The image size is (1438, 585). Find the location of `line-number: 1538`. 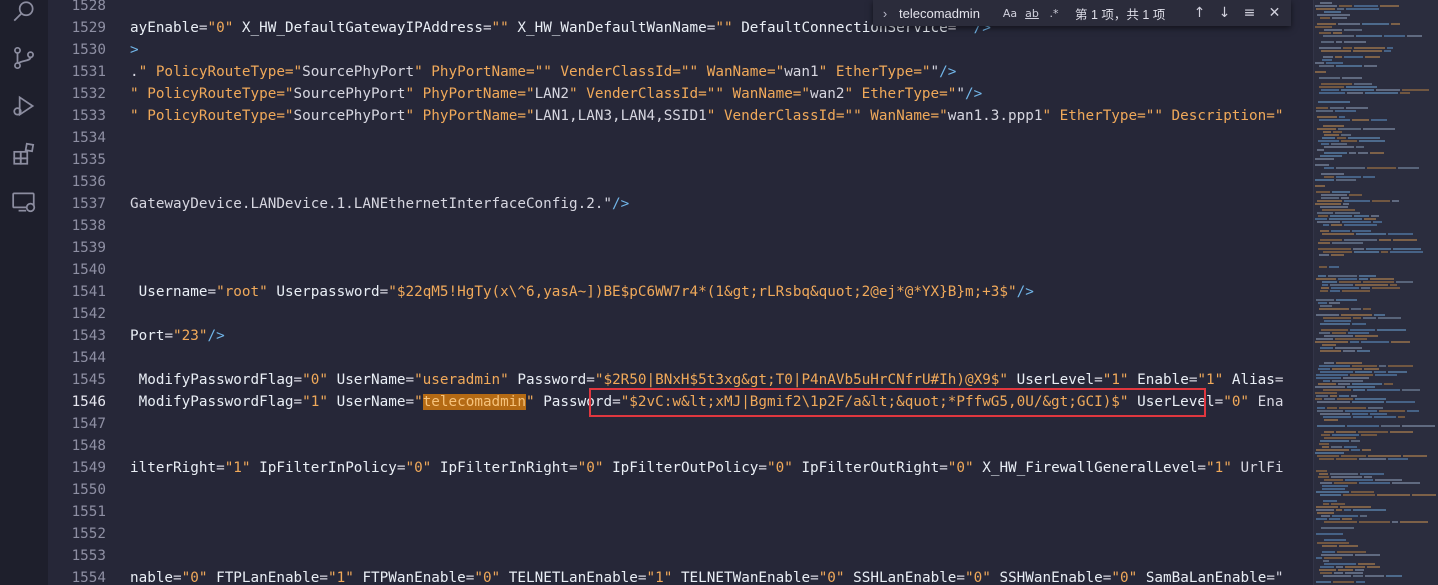

line-number: 1538 is located at coordinates (88, 226).